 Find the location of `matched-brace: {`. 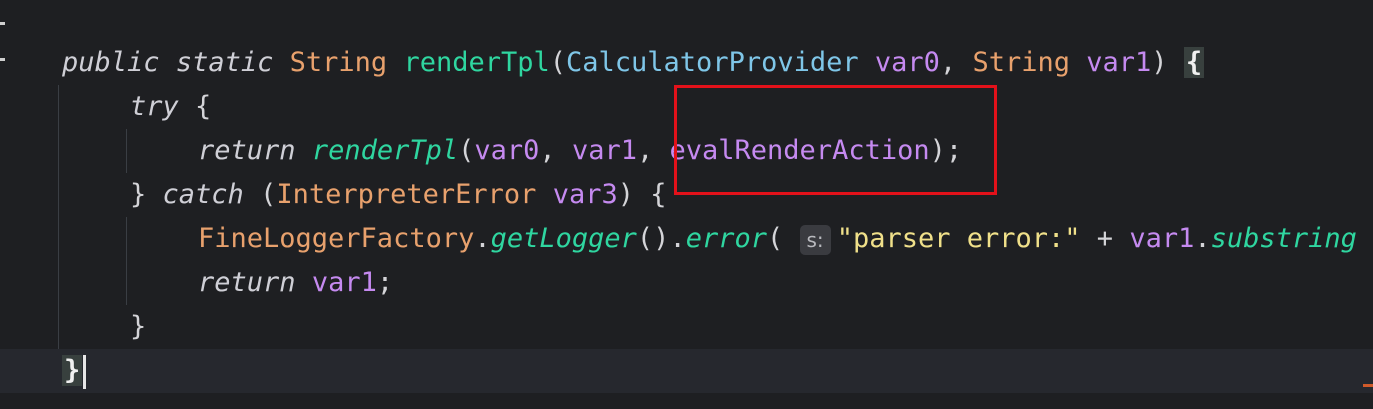

matched-brace: { is located at coordinates (1194, 62).